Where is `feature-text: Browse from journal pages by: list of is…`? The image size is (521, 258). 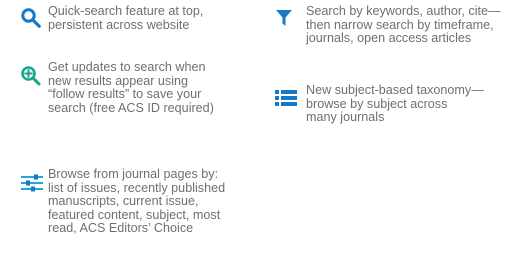 feature-text: Browse from journal pages by: list of is… is located at coordinates (137, 201).